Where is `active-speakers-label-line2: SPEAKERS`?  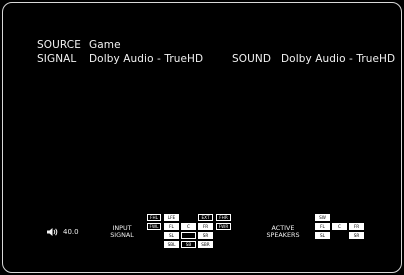 active-speakers-label-line2: SPEAKERS is located at coordinates (283, 235).